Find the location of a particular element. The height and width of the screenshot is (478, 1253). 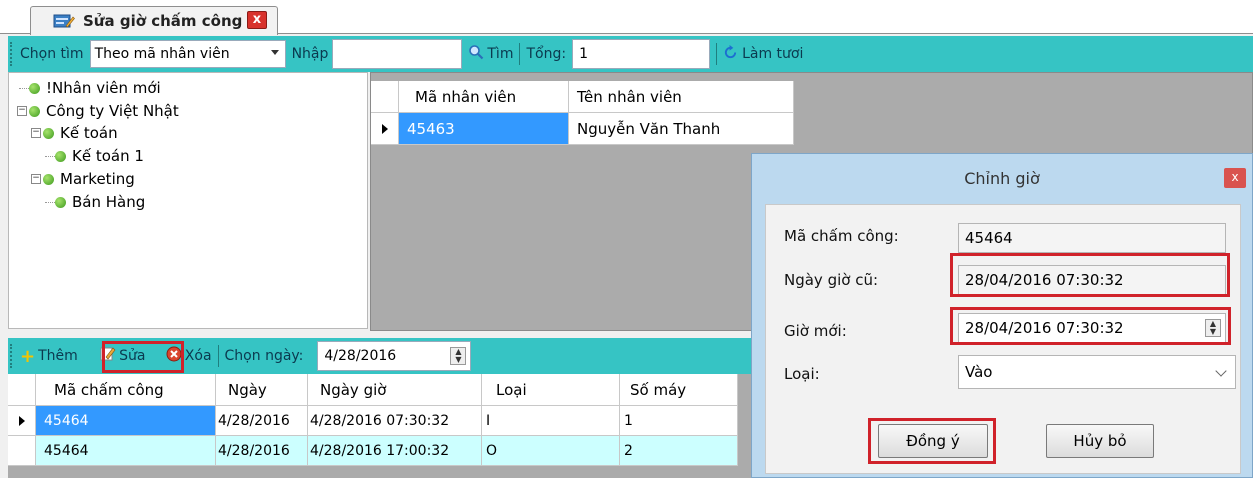

cancel-button: Hủy bỏ is located at coordinates (1100, 441).